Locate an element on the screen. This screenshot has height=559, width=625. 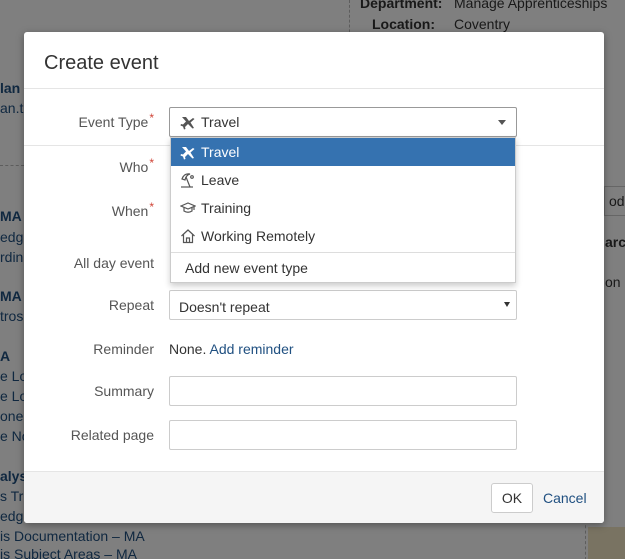
cancel-button: Cancel is located at coordinates (565, 498).